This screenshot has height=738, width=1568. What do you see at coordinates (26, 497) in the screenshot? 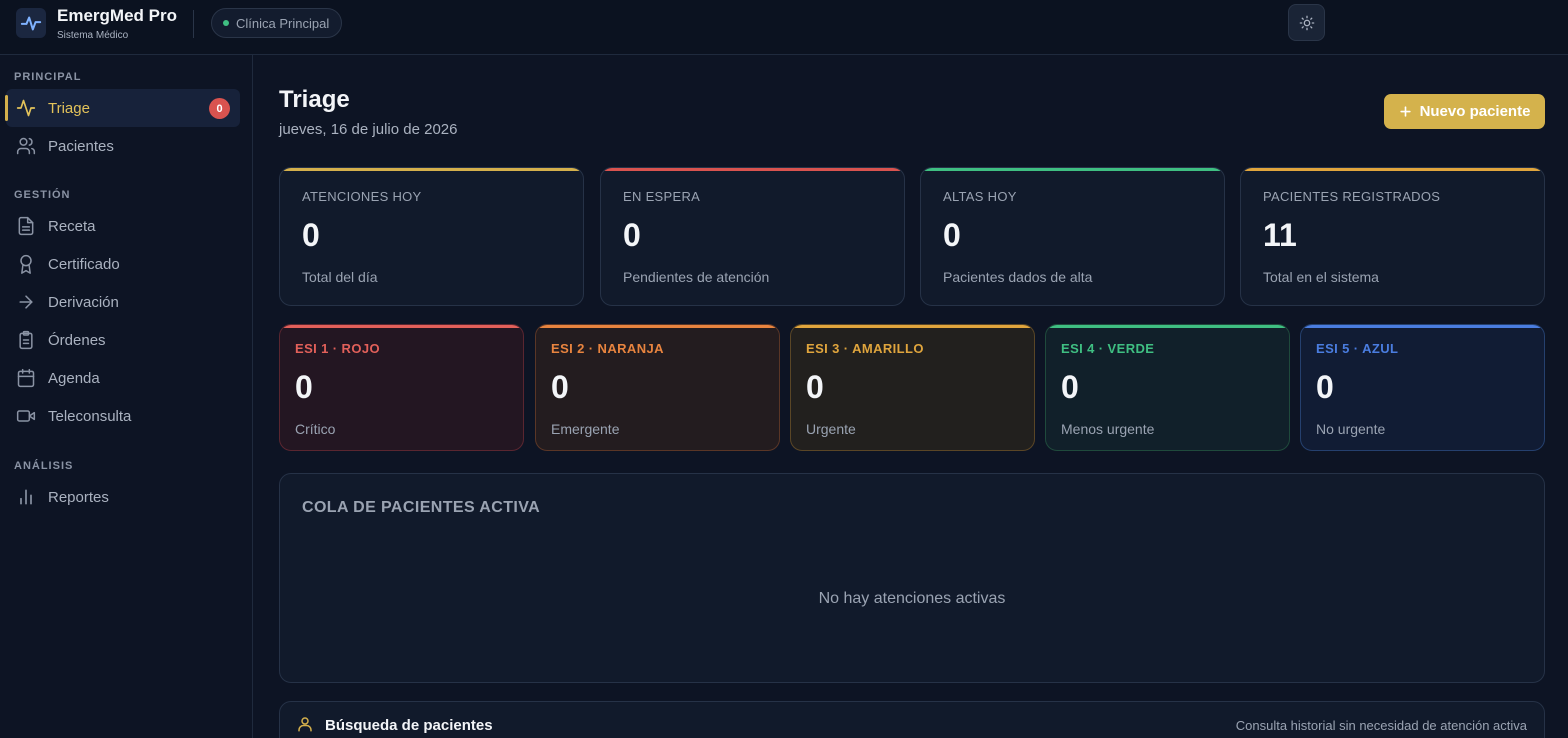
I see `bar-chart-icon` at bounding box center [26, 497].